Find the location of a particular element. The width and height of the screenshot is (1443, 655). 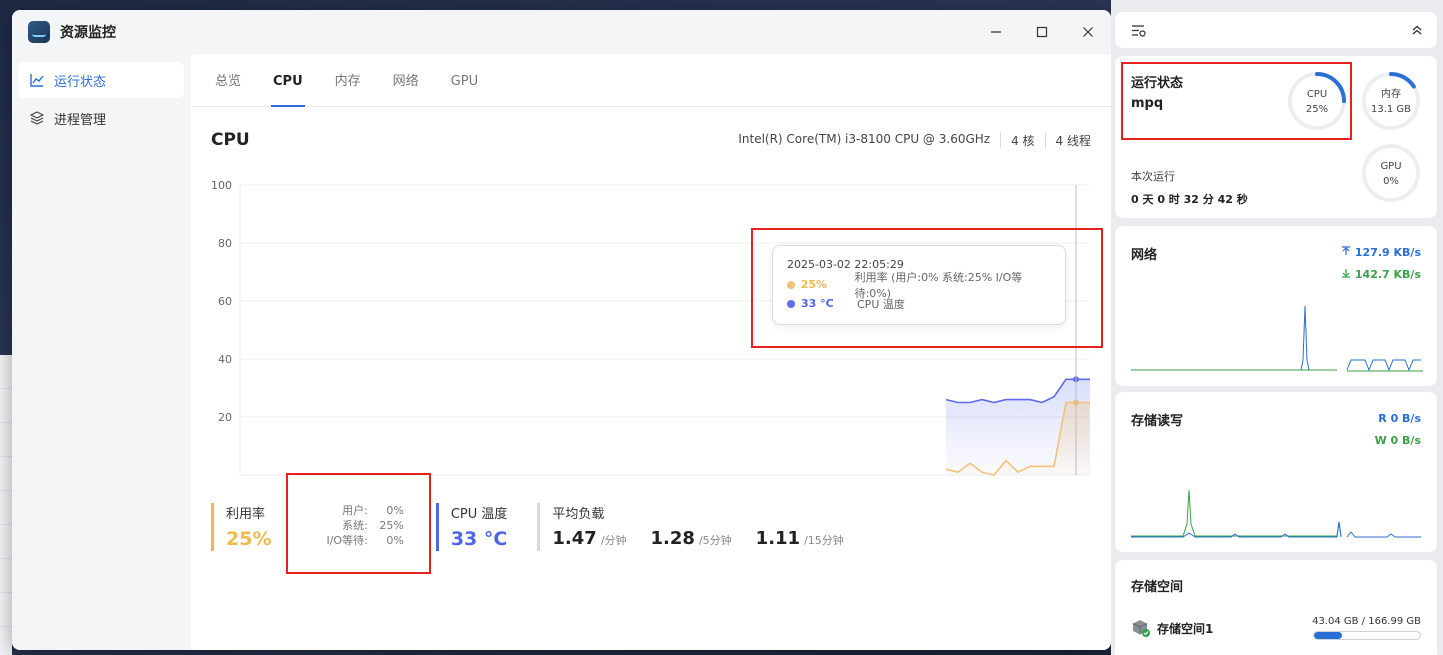

maximize-button is located at coordinates (1042, 32).